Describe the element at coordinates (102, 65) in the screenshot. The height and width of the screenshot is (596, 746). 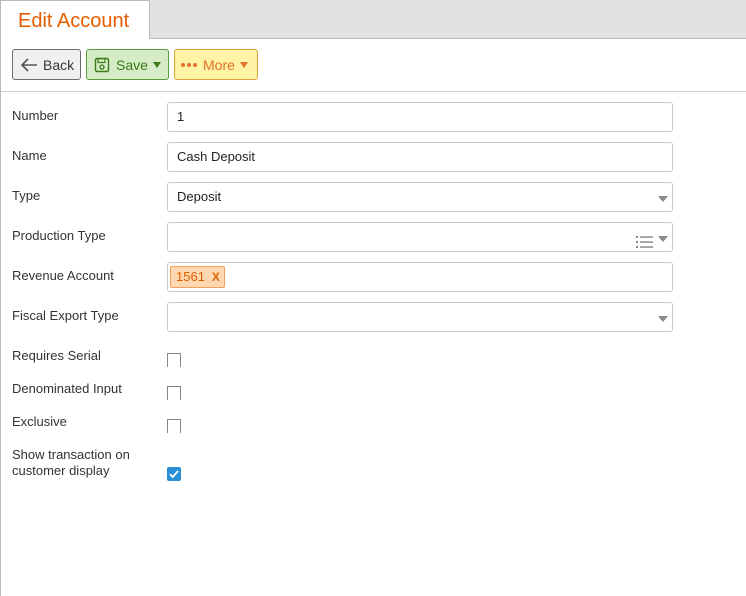
I see `floppy-disk-icon` at that location.